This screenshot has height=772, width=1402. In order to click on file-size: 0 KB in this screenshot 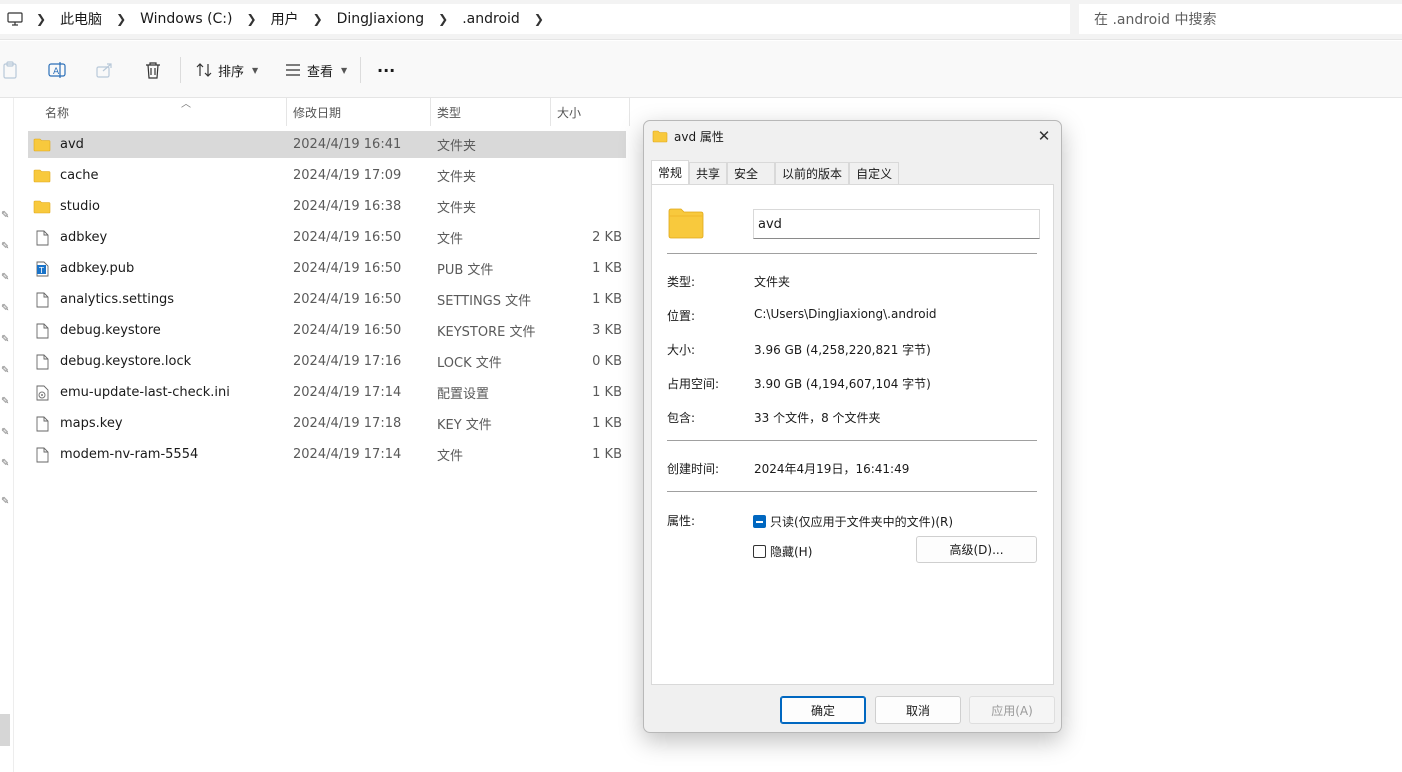, I will do `click(607, 361)`.